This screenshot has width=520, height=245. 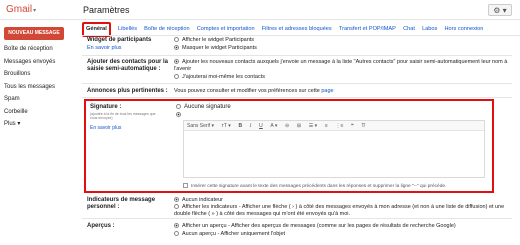 I want to click on widget-learn-more-link: En savoir plus, so click(x=104, y=48).